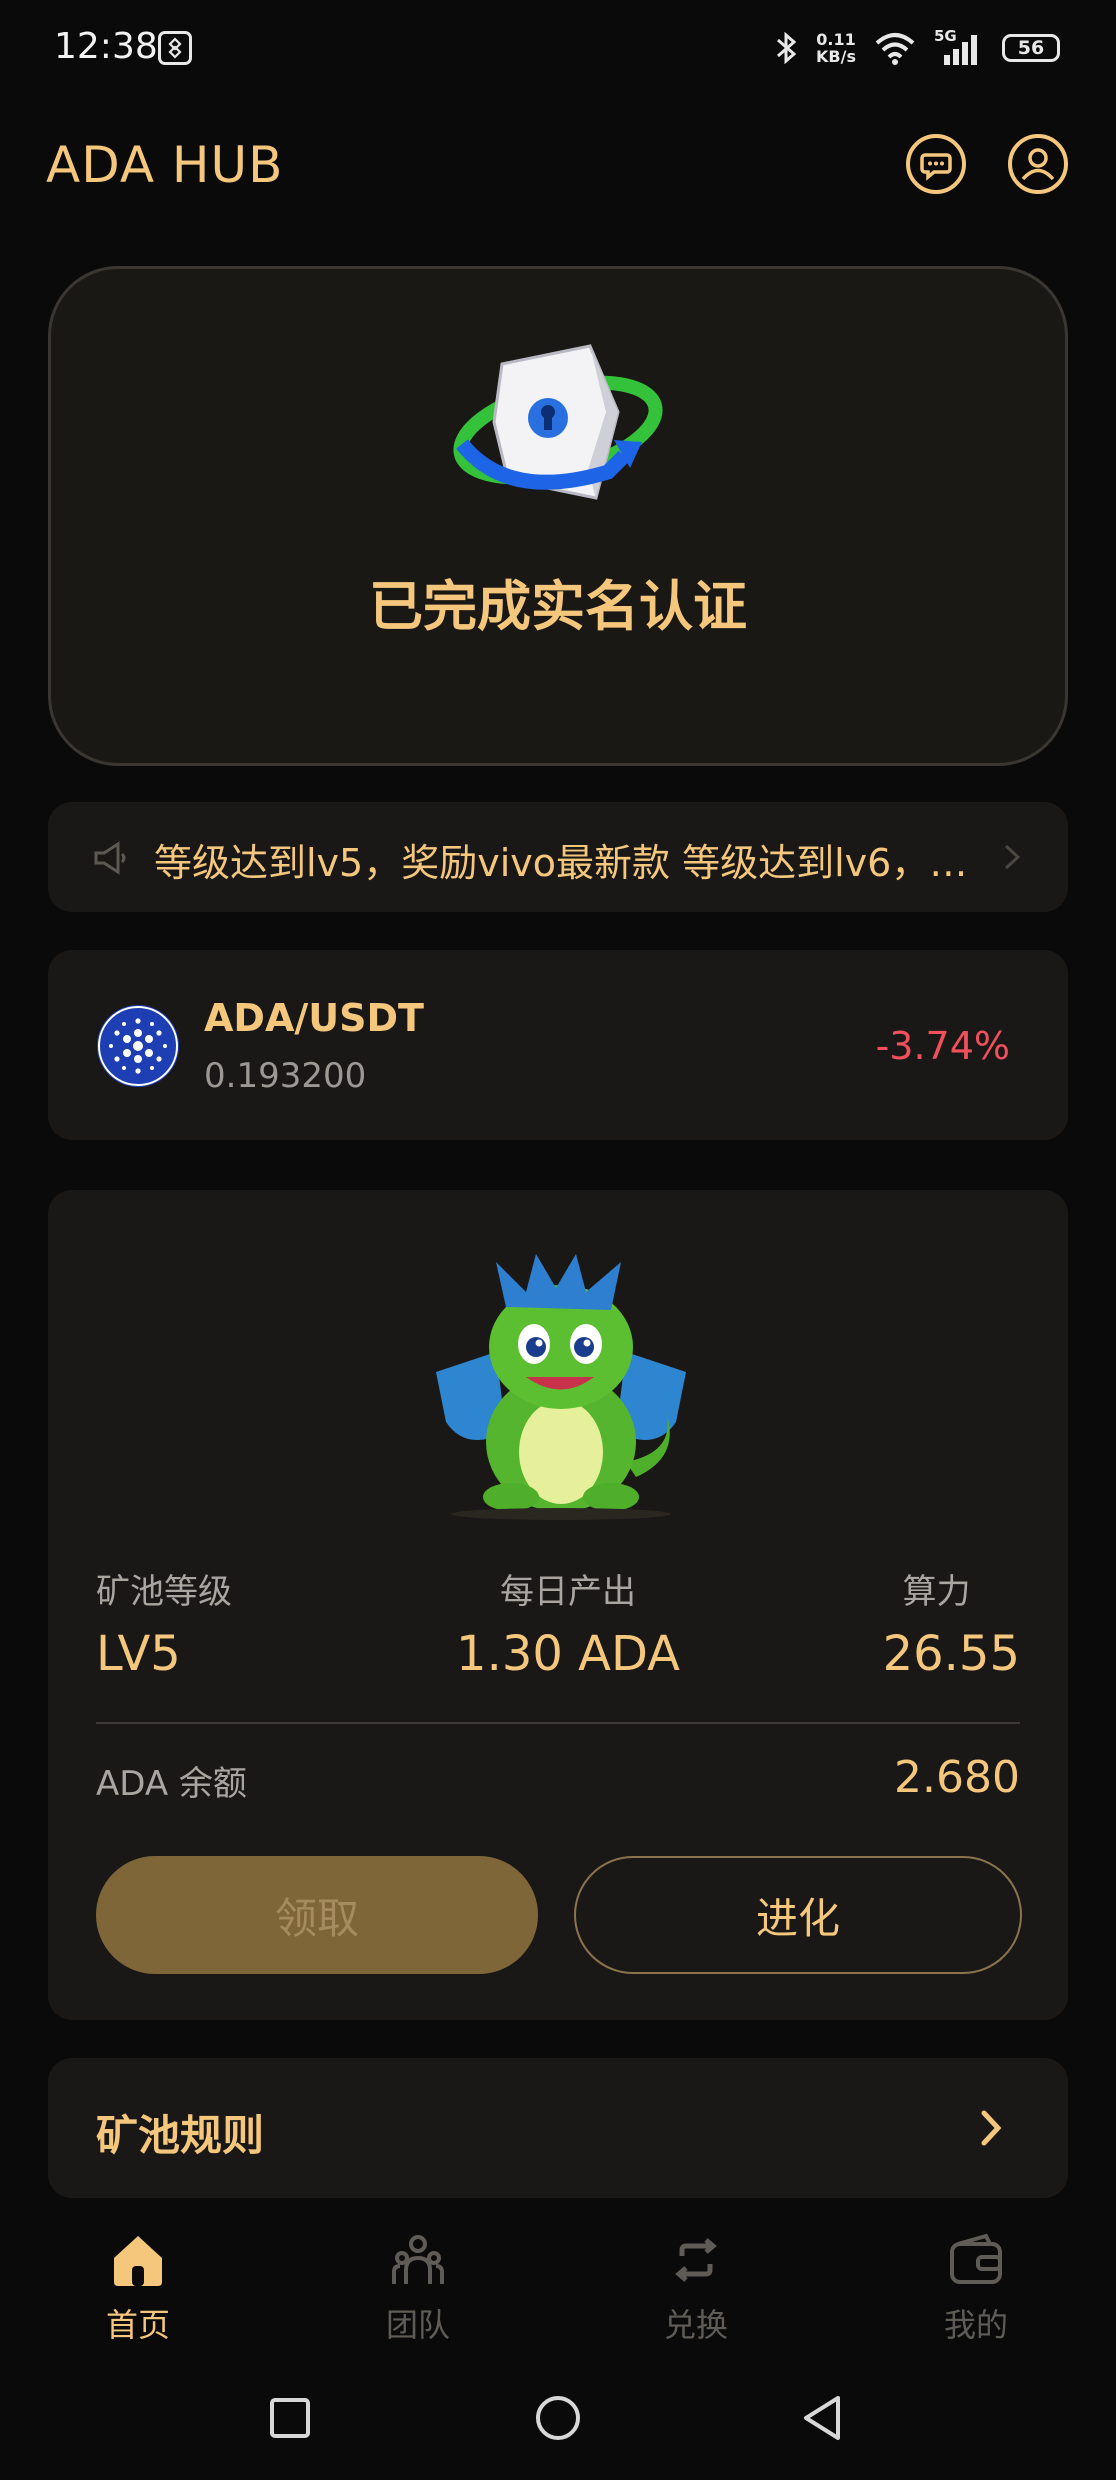 This screenshot has height=2480, width=1116. What do you see at coordinates (316, 1918) in the screenshot?
I see `claim-button-label: 领取` at bounding box center [316, 1918].